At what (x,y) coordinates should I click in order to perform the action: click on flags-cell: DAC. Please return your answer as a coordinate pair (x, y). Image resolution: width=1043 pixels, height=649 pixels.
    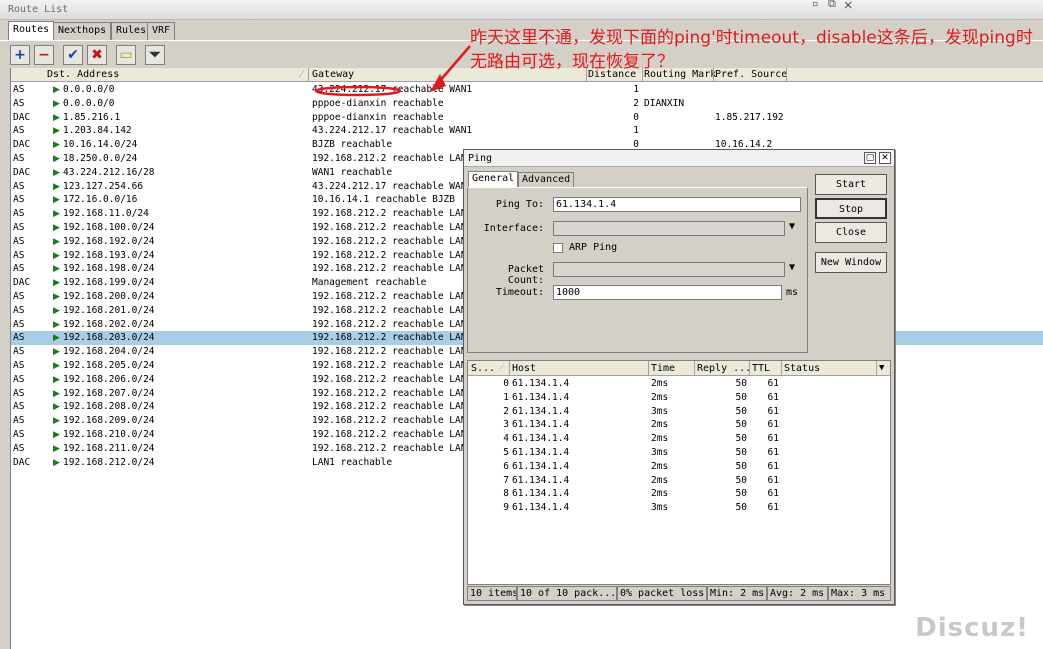
    Looking at the image, I should click on (22, 117).